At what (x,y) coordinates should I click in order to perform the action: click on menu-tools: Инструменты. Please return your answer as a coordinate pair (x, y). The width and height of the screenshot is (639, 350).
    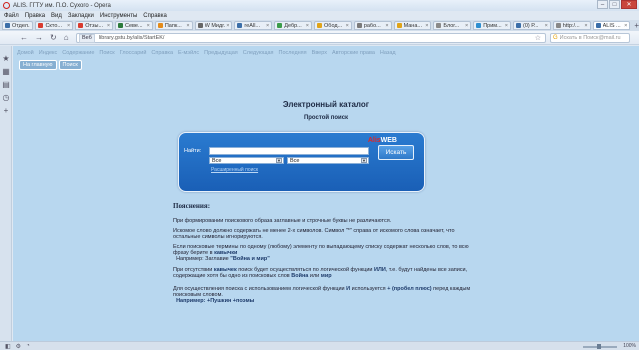
    Looking at the image, I should click on (118, 16).